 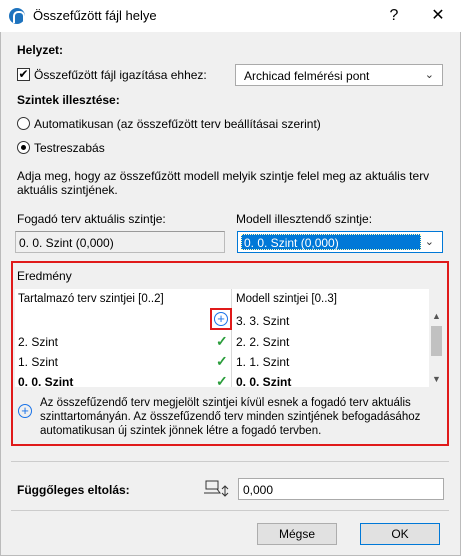 I want to click on host-level-value: 0. 0. Szint (0,000), so click(x=66, y=243).